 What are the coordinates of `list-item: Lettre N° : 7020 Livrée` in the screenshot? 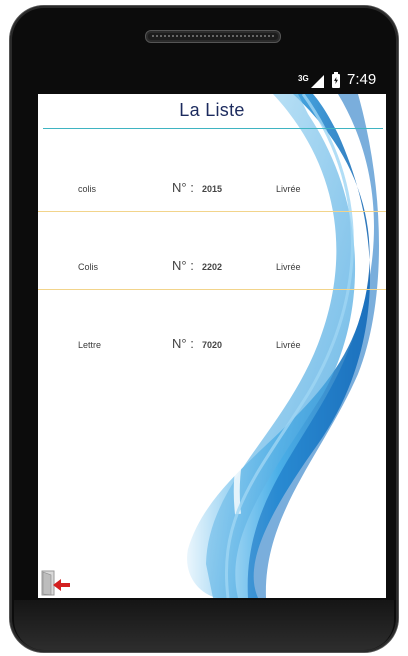 It's located at (212, 346).